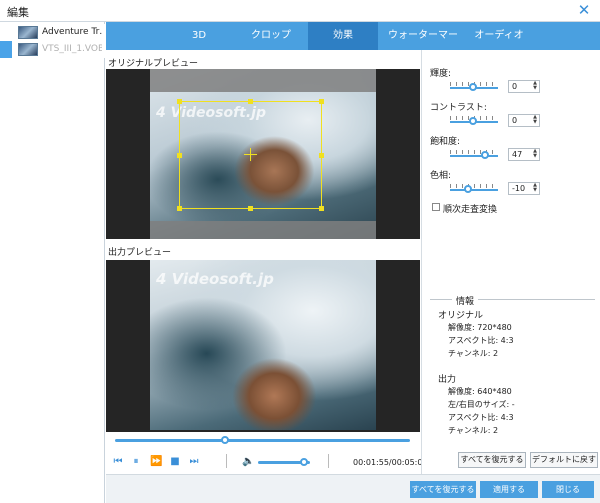  What do you see at coordinates (343, 36) in the screenshot?
I see `tab-effects: 効果` at bounding box center [343, 36].